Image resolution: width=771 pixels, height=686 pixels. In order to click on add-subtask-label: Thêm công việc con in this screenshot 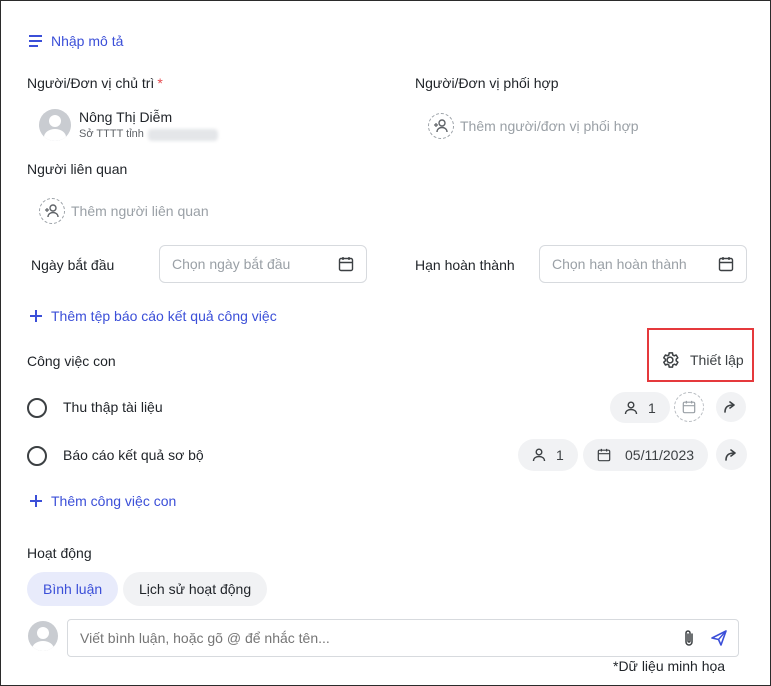, I will do `click(114, 501)`.